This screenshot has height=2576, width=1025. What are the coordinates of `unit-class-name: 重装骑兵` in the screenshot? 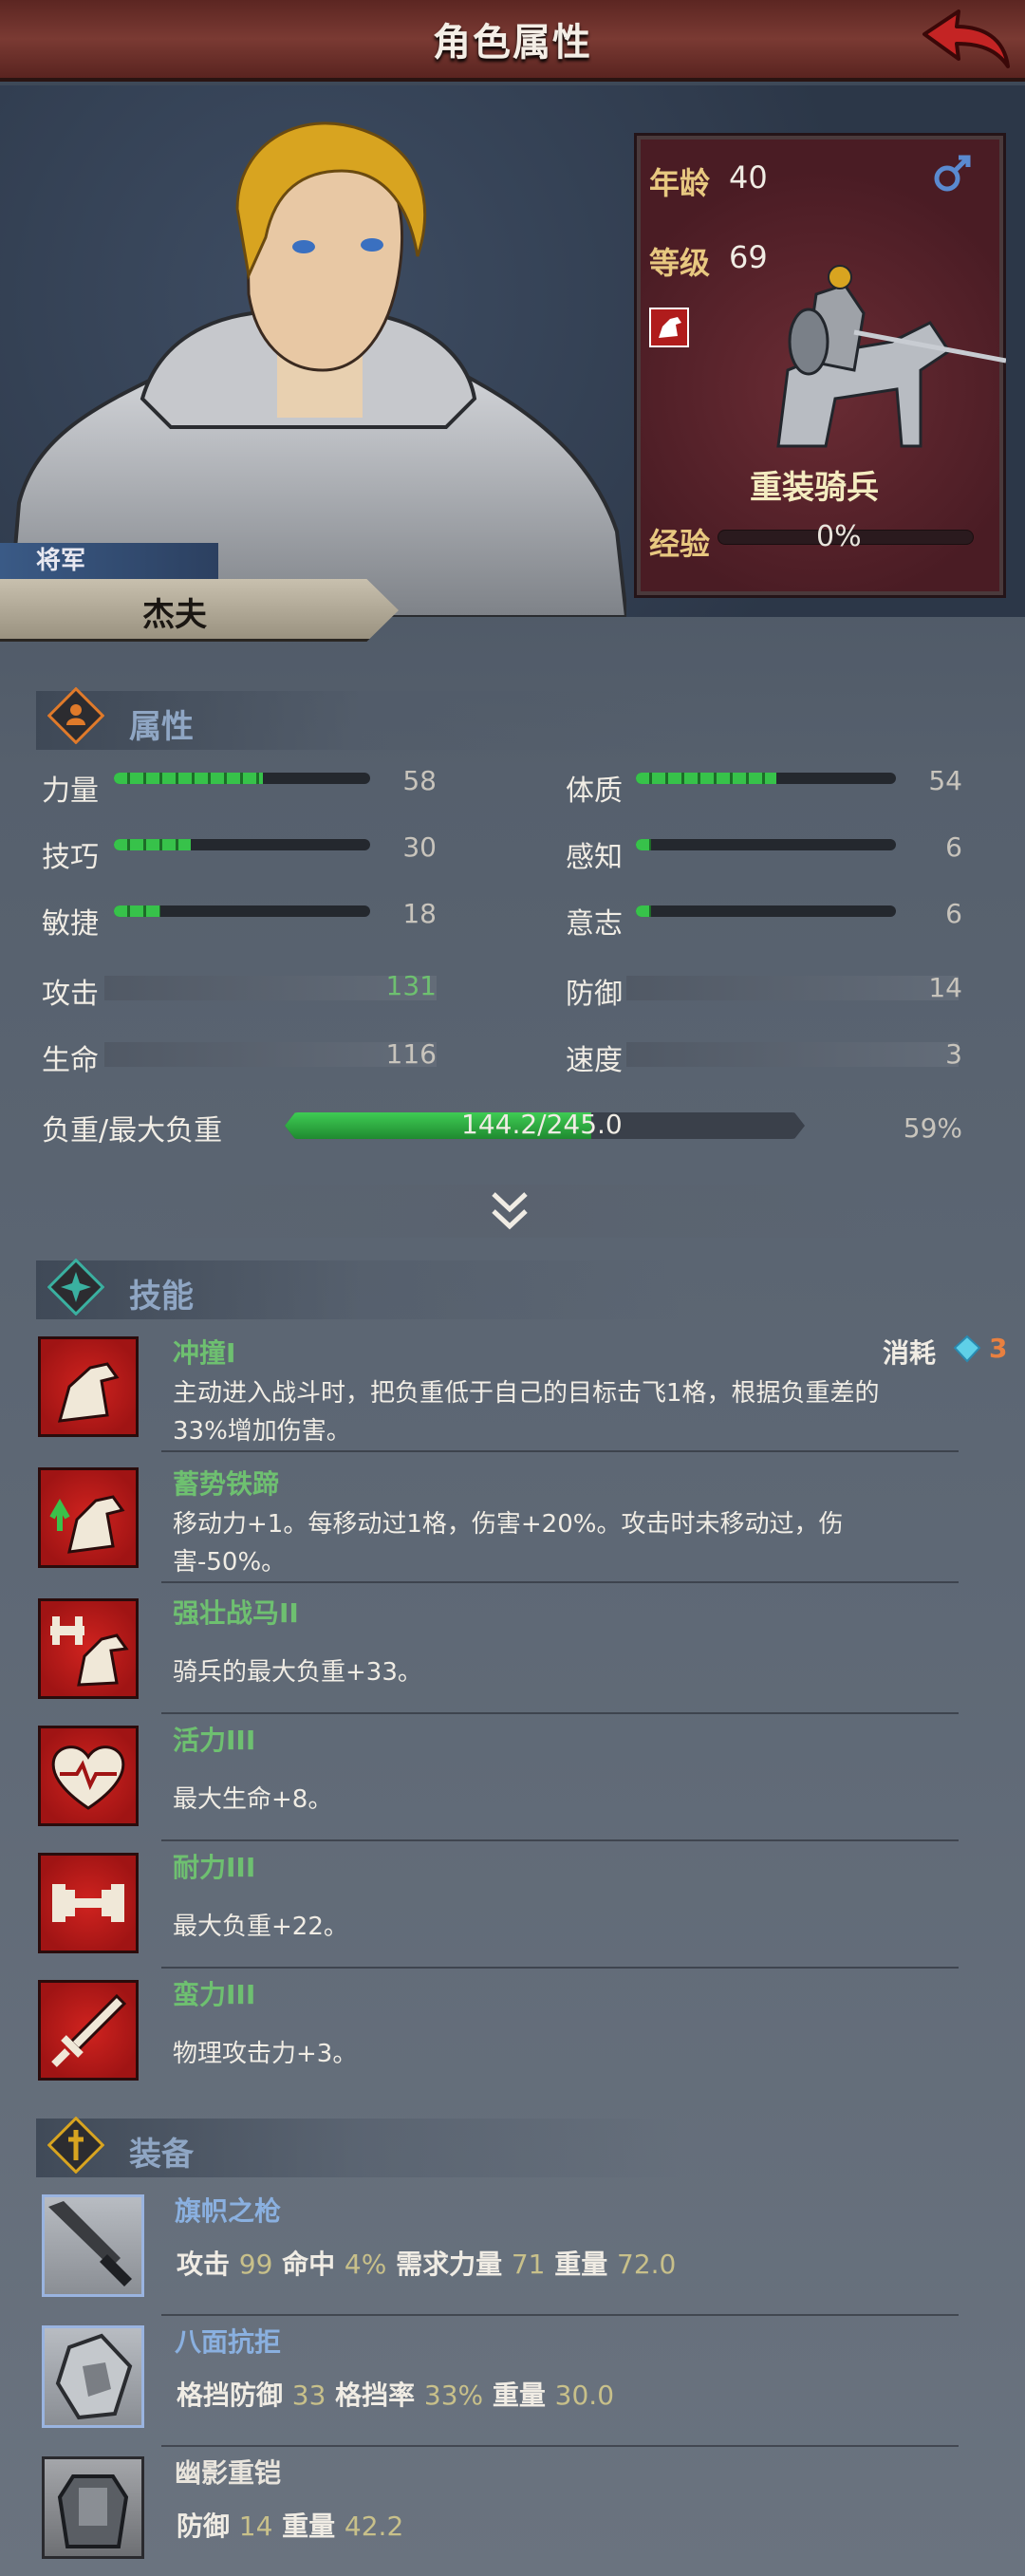 It's located at (814, 488).